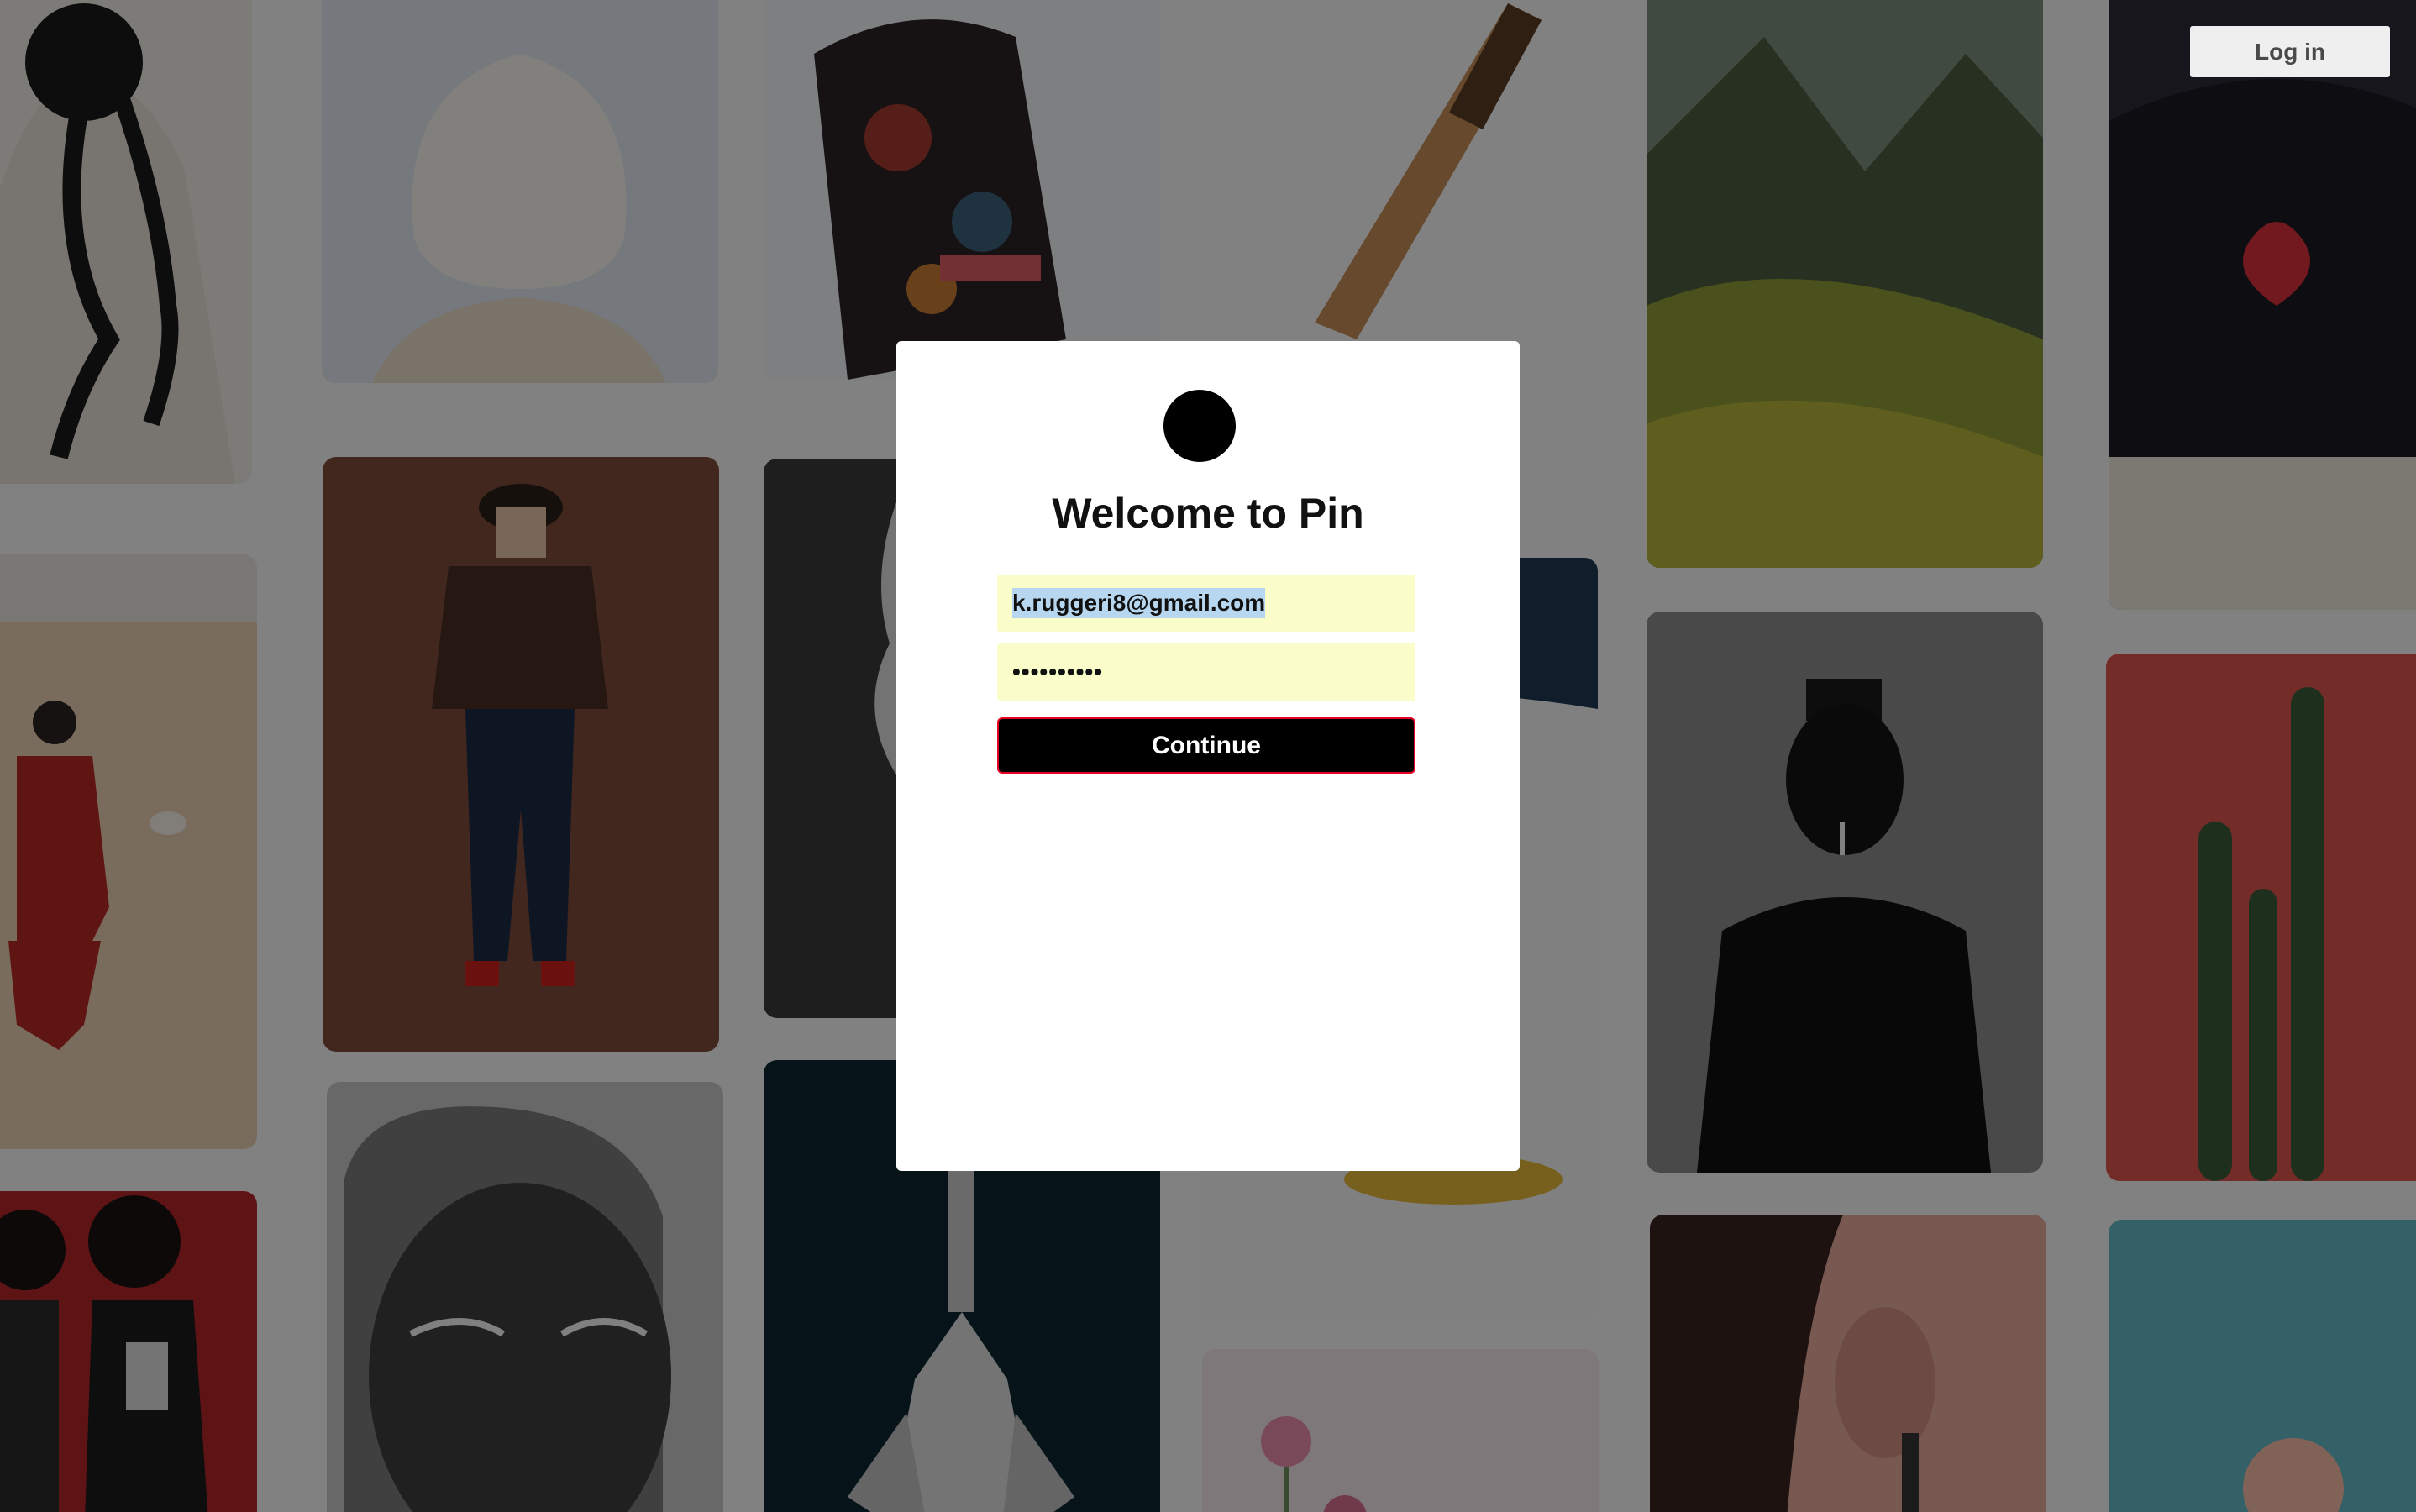 The image size is (2416, 1512). I want to click on continue-button: Continue, so click(1206, 745).